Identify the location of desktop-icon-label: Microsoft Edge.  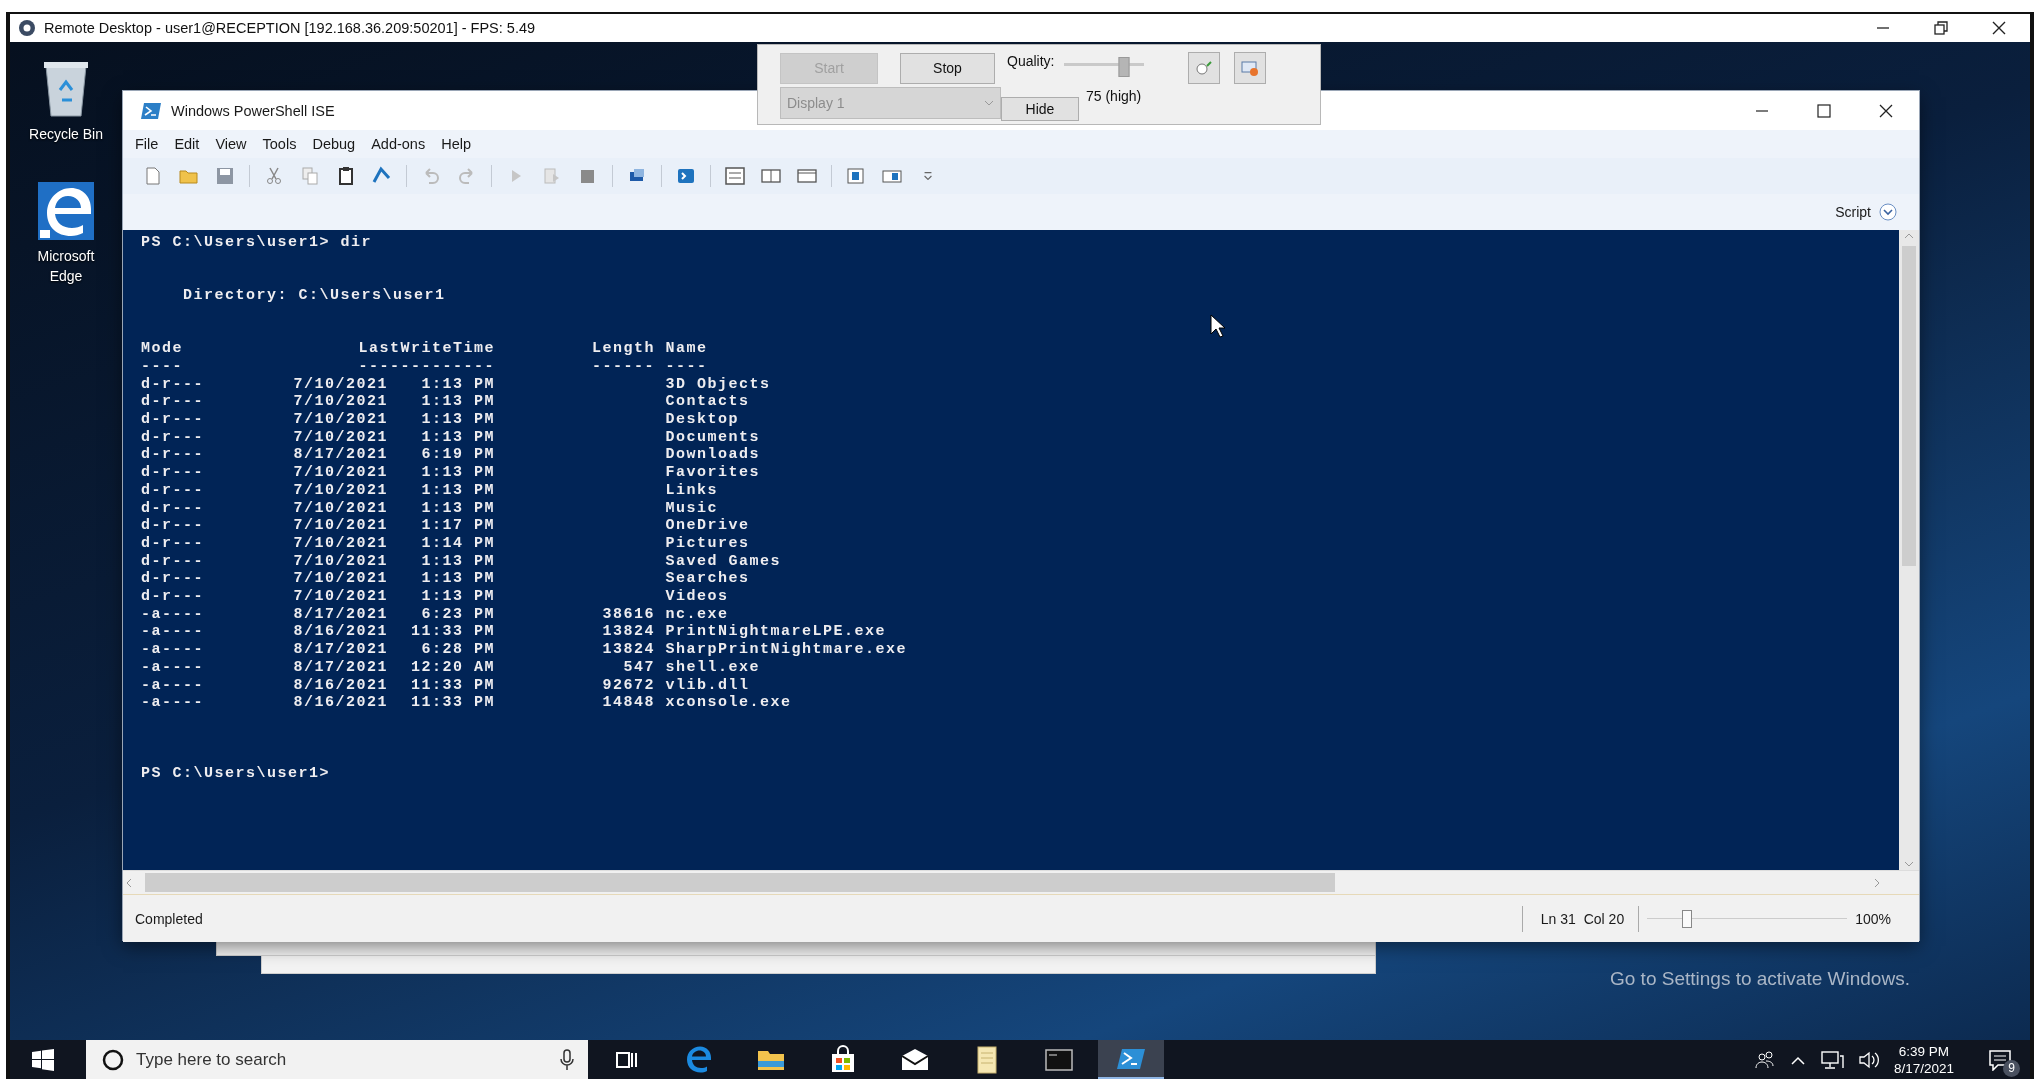
(66, 266).